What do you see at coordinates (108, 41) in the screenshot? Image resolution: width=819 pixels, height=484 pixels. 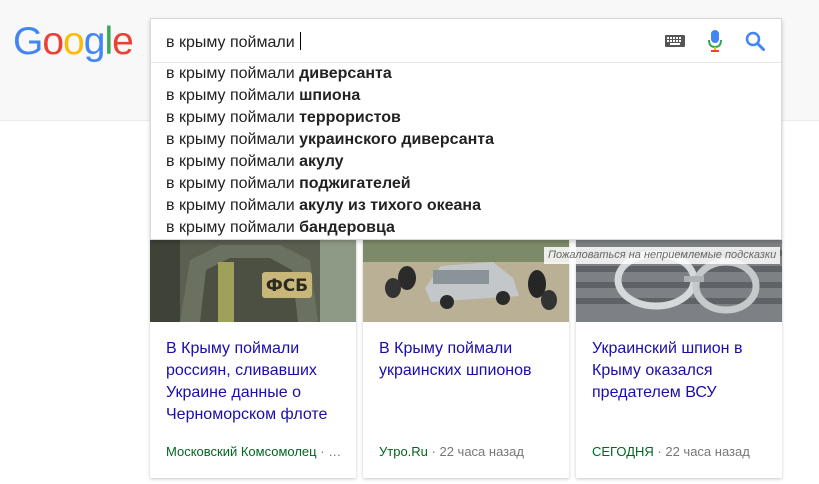 I see `logo-letter: l` at bounding box center [108, 41].